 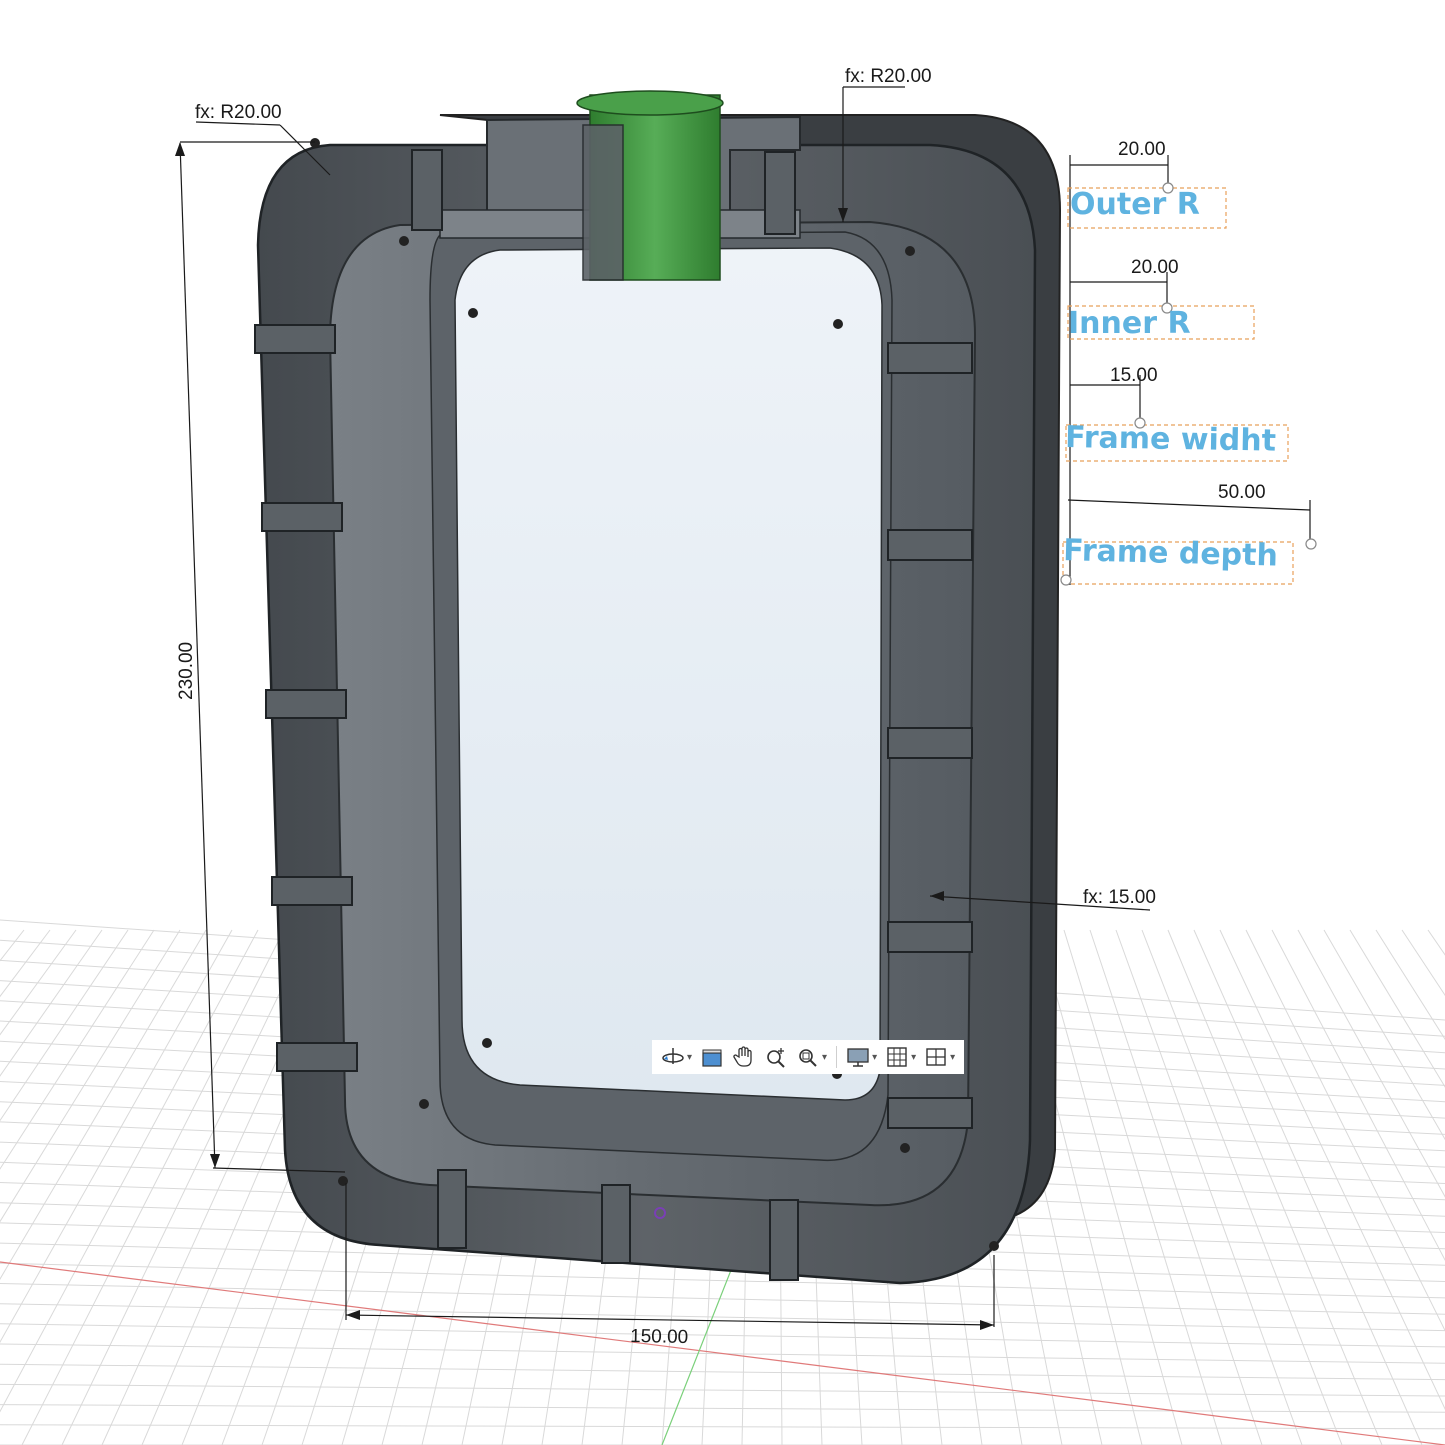 What do you see at coordinates (1155, 267) in the screenshot?
I see `param-inner-r-value: 20.00` at bounding box center [1155, 267].